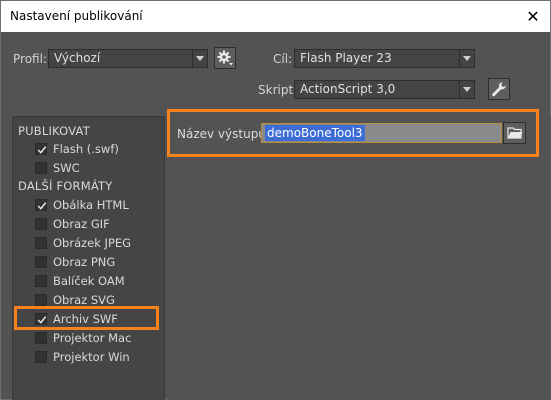 Image resolution: width=551 pixels, height=400 pixels. I want to click on publish-section-header: PUBLIKOVAT, so click(54, 131).